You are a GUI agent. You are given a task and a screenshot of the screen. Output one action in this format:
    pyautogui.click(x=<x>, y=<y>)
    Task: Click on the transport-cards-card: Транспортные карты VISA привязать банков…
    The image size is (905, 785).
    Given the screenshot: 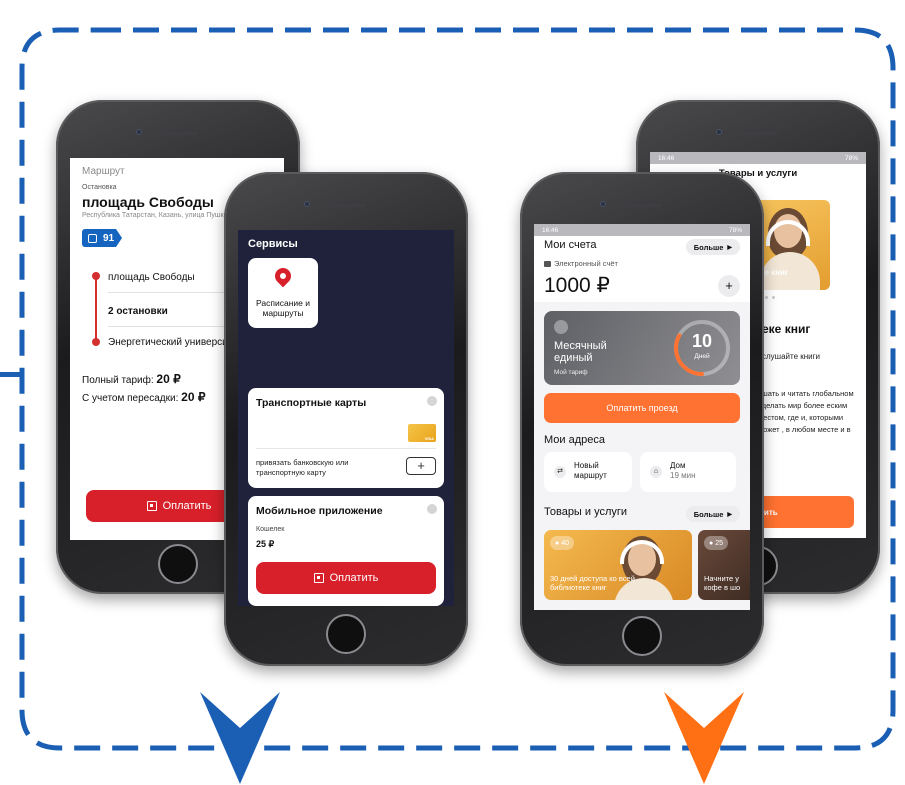 What is the action you would take?
    pyautogui.click(x=346, y=438)
    